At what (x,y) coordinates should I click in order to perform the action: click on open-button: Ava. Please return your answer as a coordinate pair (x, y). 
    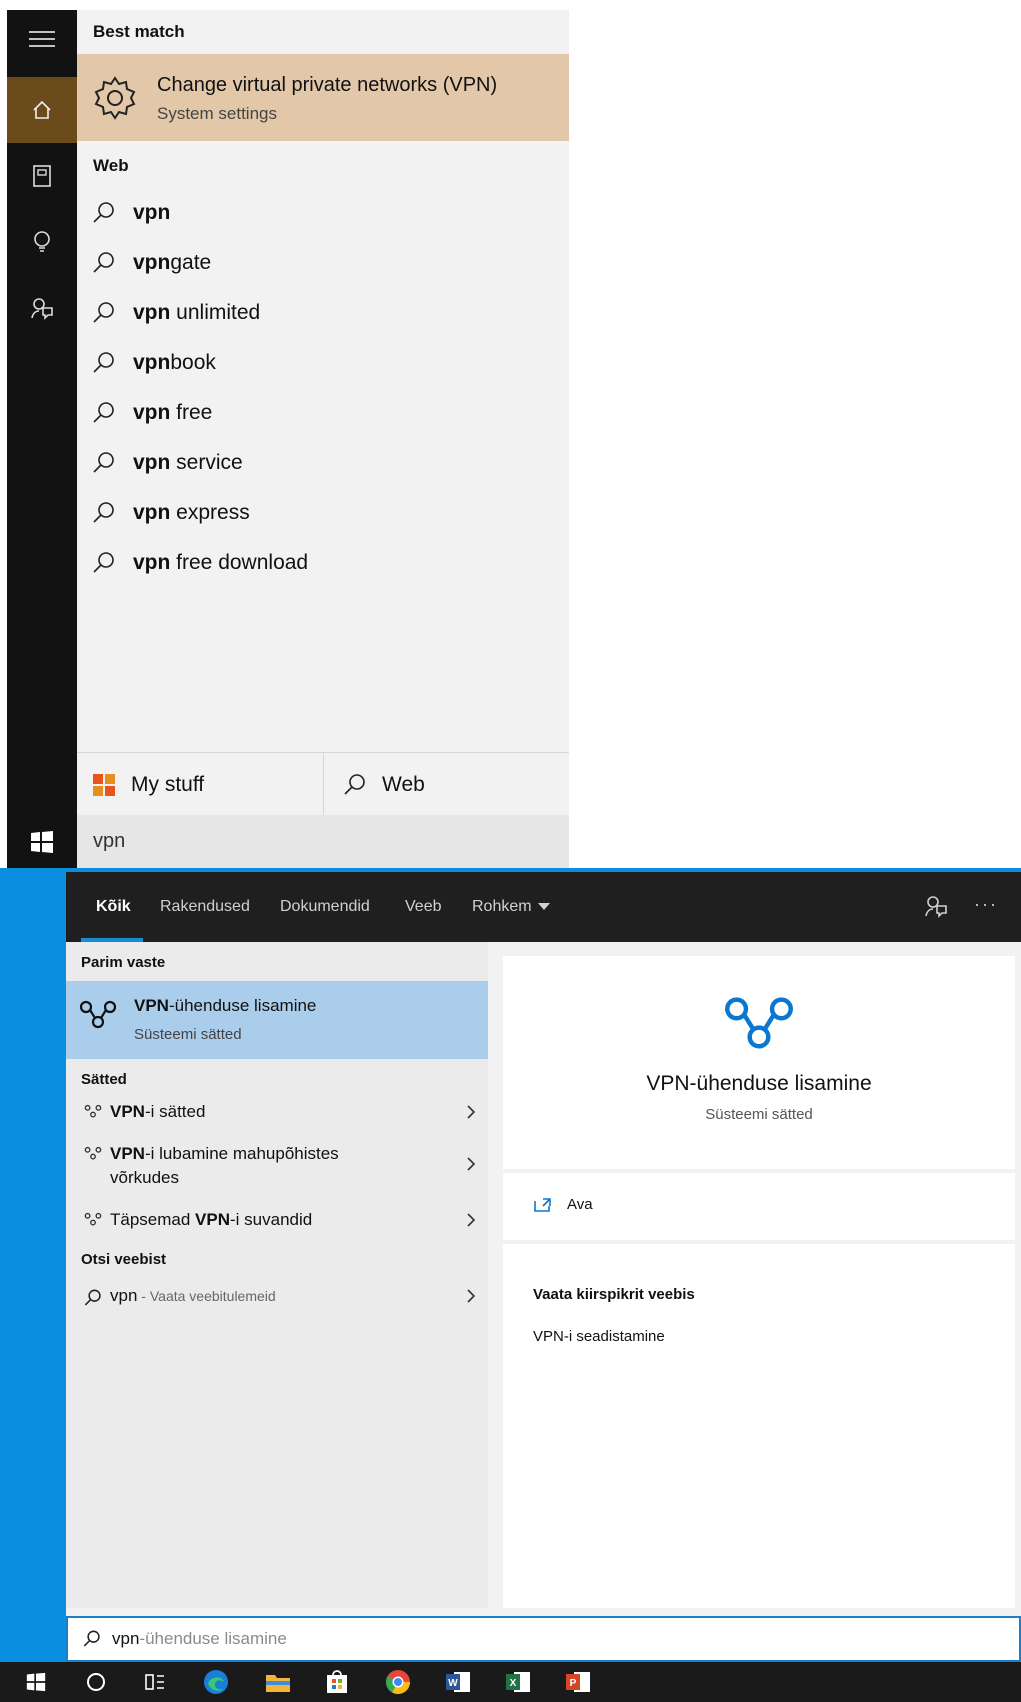
    Looking at the image, I should click on (563, 1204).